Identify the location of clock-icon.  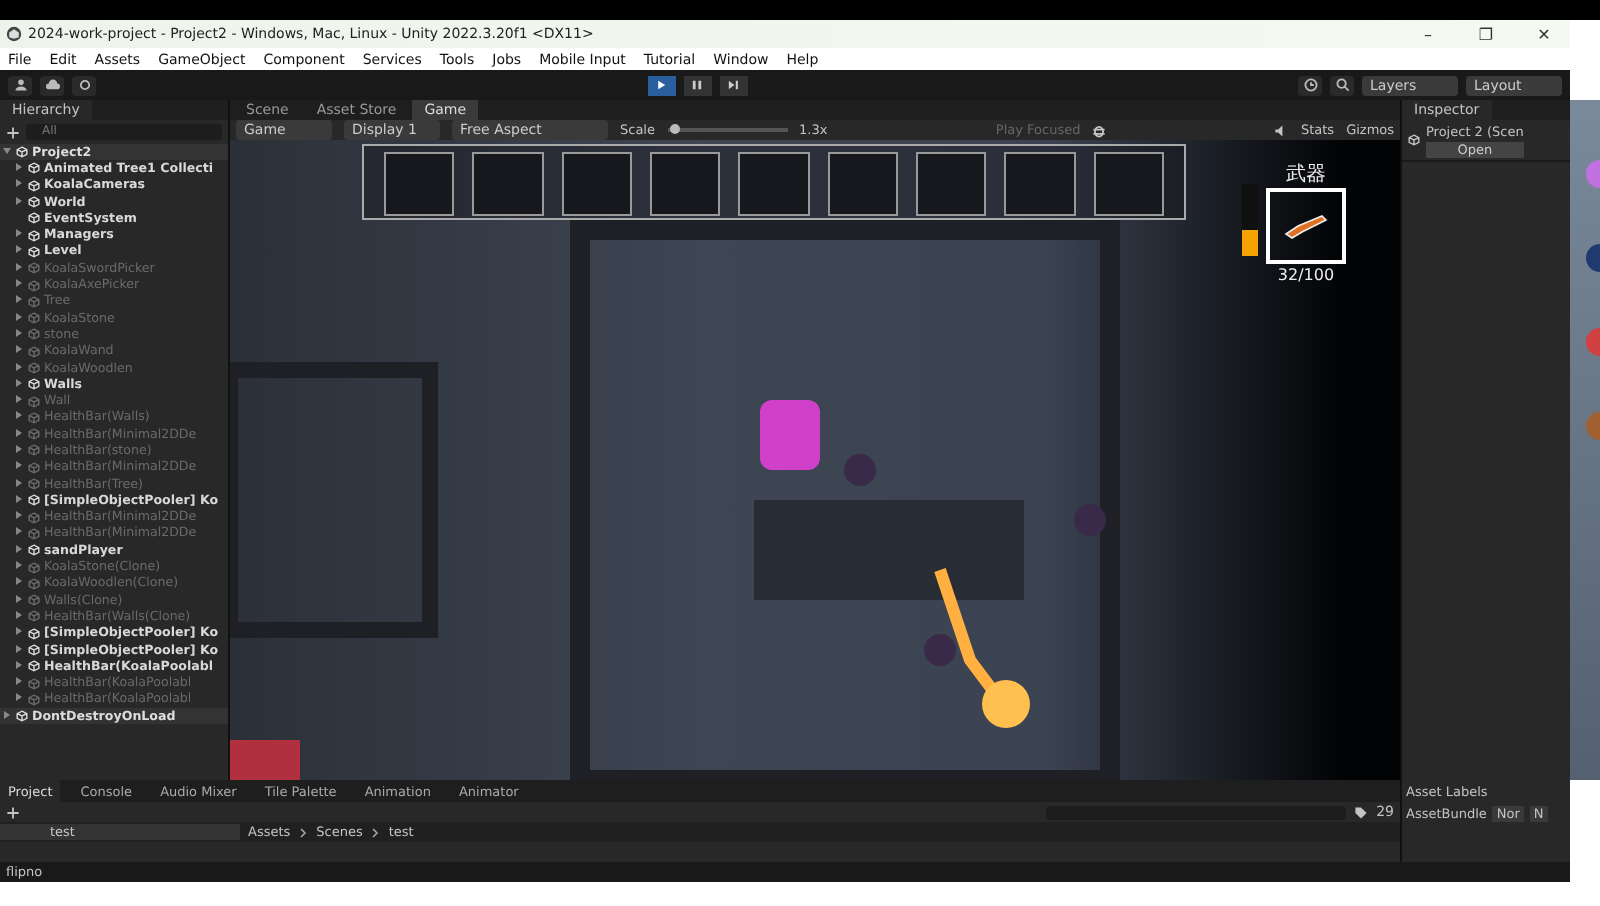
(1310, 85).